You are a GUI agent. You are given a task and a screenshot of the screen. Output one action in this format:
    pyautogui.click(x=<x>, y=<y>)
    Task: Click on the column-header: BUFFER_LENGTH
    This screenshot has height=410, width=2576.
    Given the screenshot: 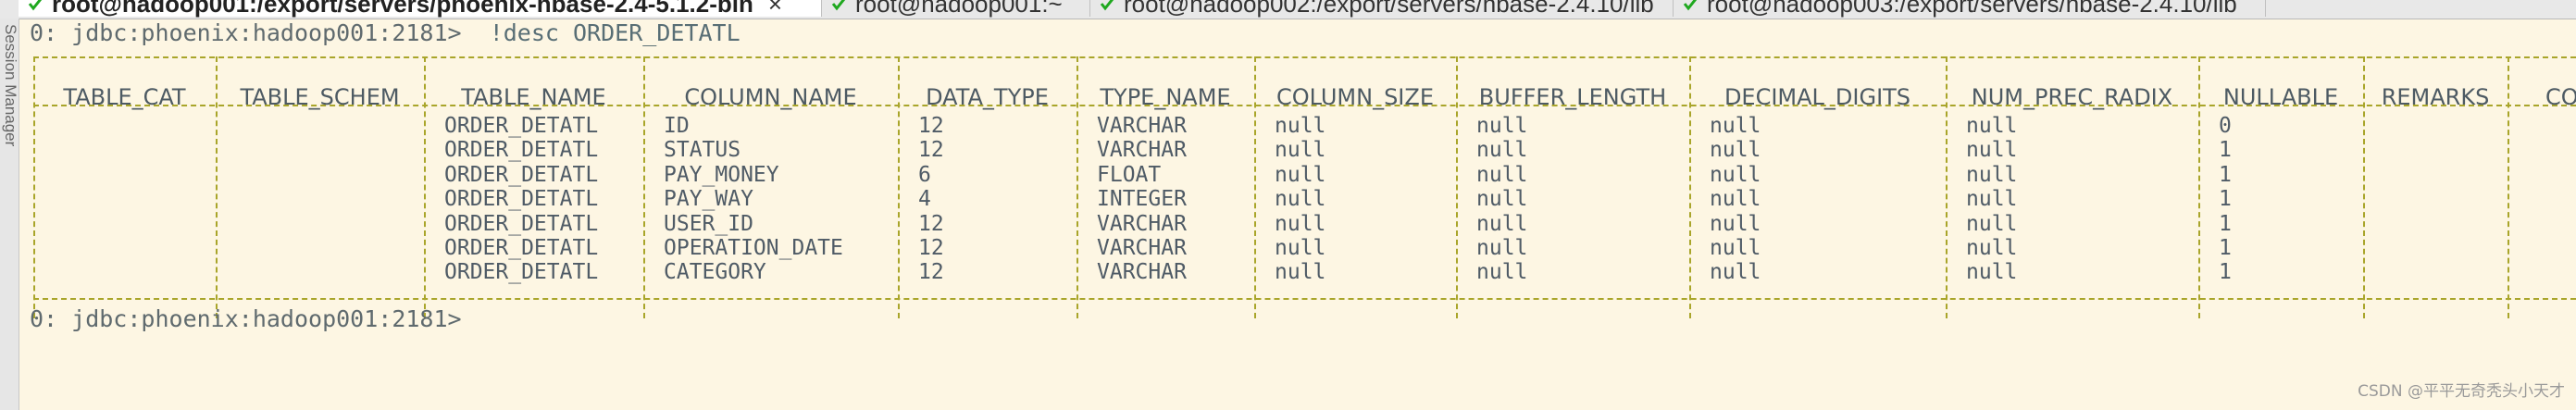 What is the action you would take?
    pyautogui.click(x=1572, y=97)
    